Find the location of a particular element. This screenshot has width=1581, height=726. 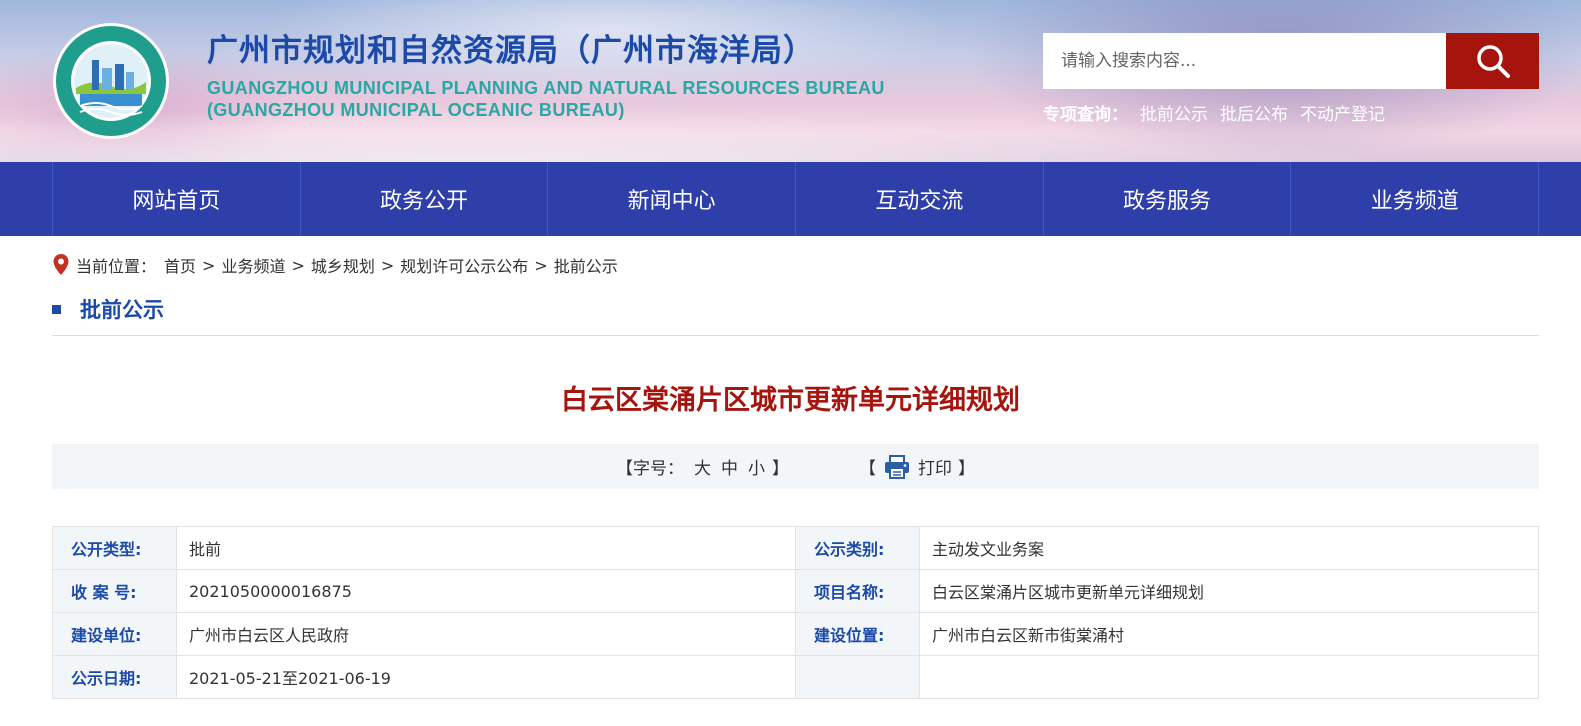

print-label: 打印 is located at coordinates (935, 469).